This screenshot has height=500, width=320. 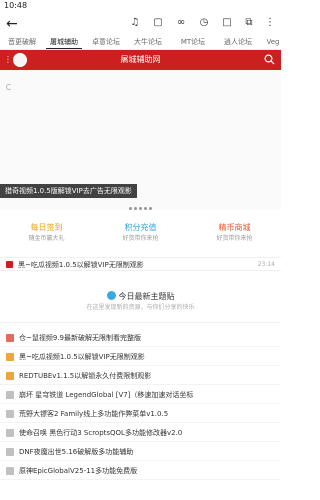 What do you see at coordinates (140, 307) in the screenshot?
I see `section-subtitle: 在这里发现新的资源，与你们分享的快乐` at bounding box center [140, 307].